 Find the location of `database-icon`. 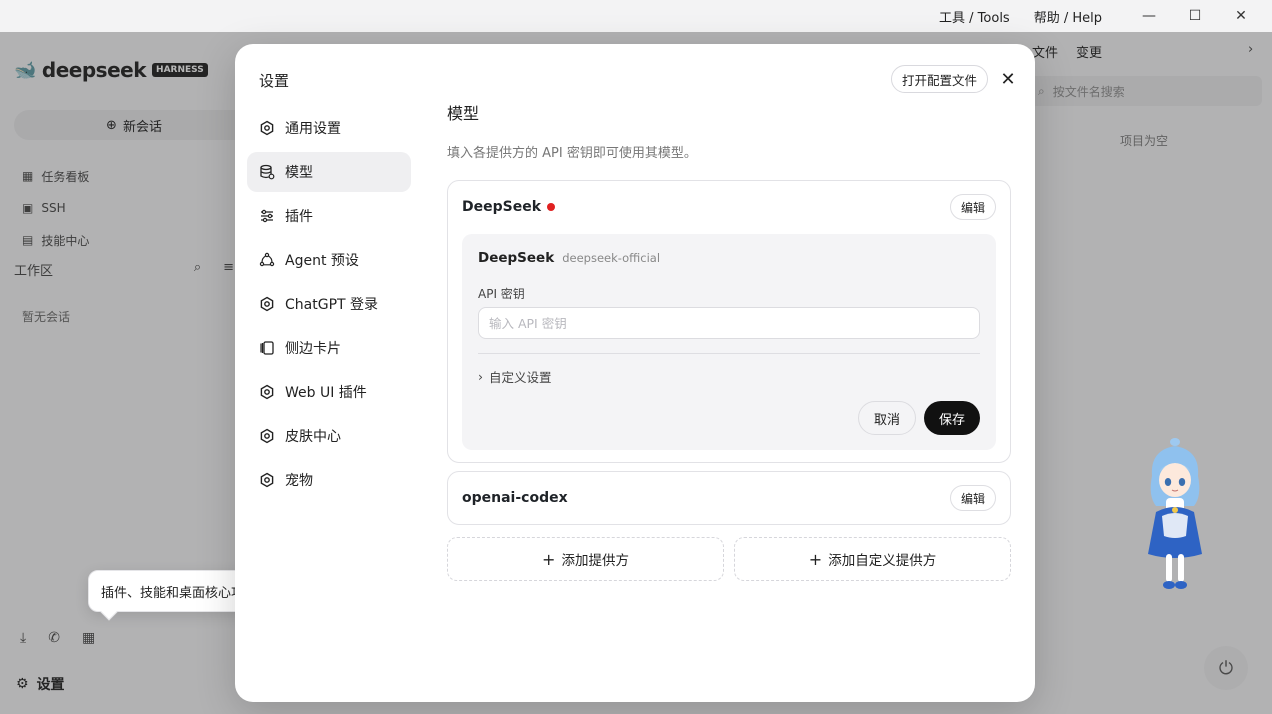

database-icon is located at coordinates (267, 172).